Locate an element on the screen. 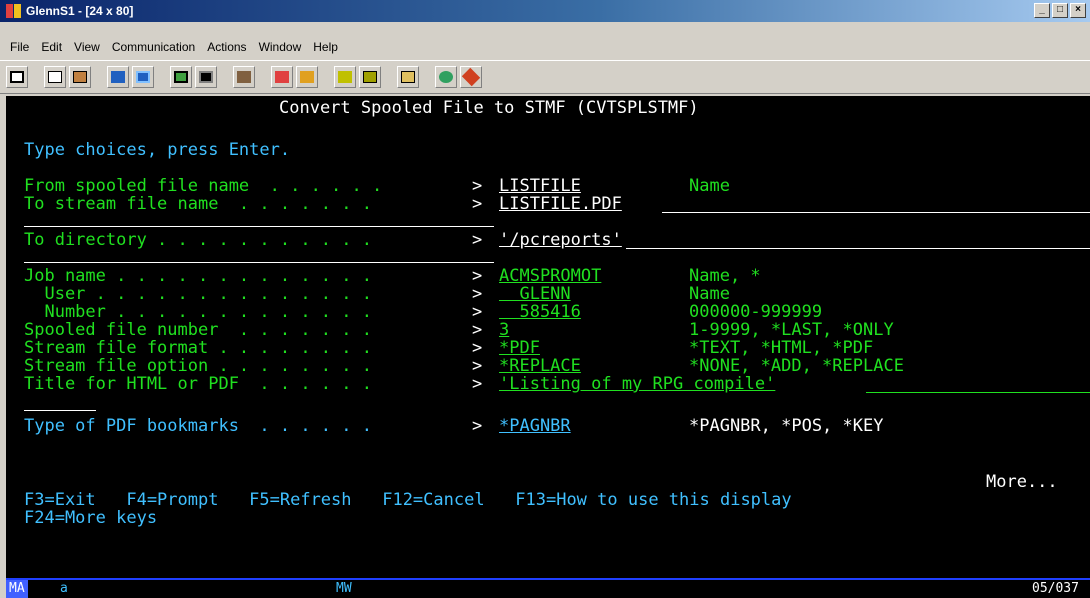 The image size is (1090, 598). field-label: User . . . . . . . . . . . . . . is located at coordinates (198, 294).